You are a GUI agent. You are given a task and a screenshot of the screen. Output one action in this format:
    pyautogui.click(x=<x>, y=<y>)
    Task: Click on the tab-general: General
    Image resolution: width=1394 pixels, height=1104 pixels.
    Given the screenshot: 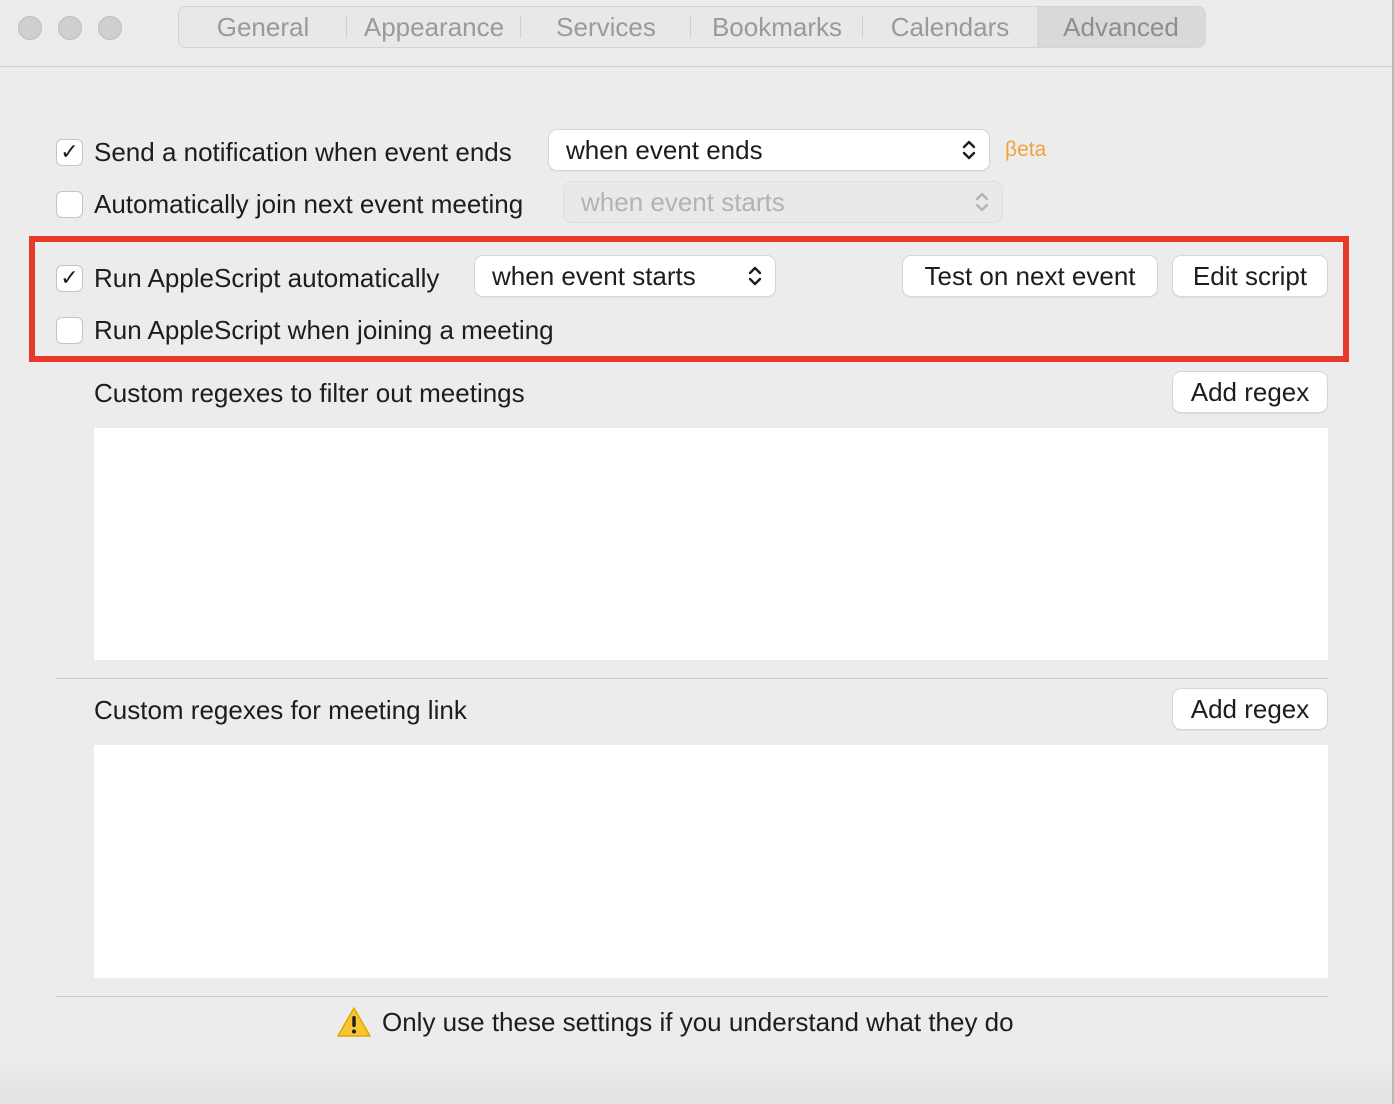 What is the action you would take?
    pyautogui.click(x=263, y=27)
    